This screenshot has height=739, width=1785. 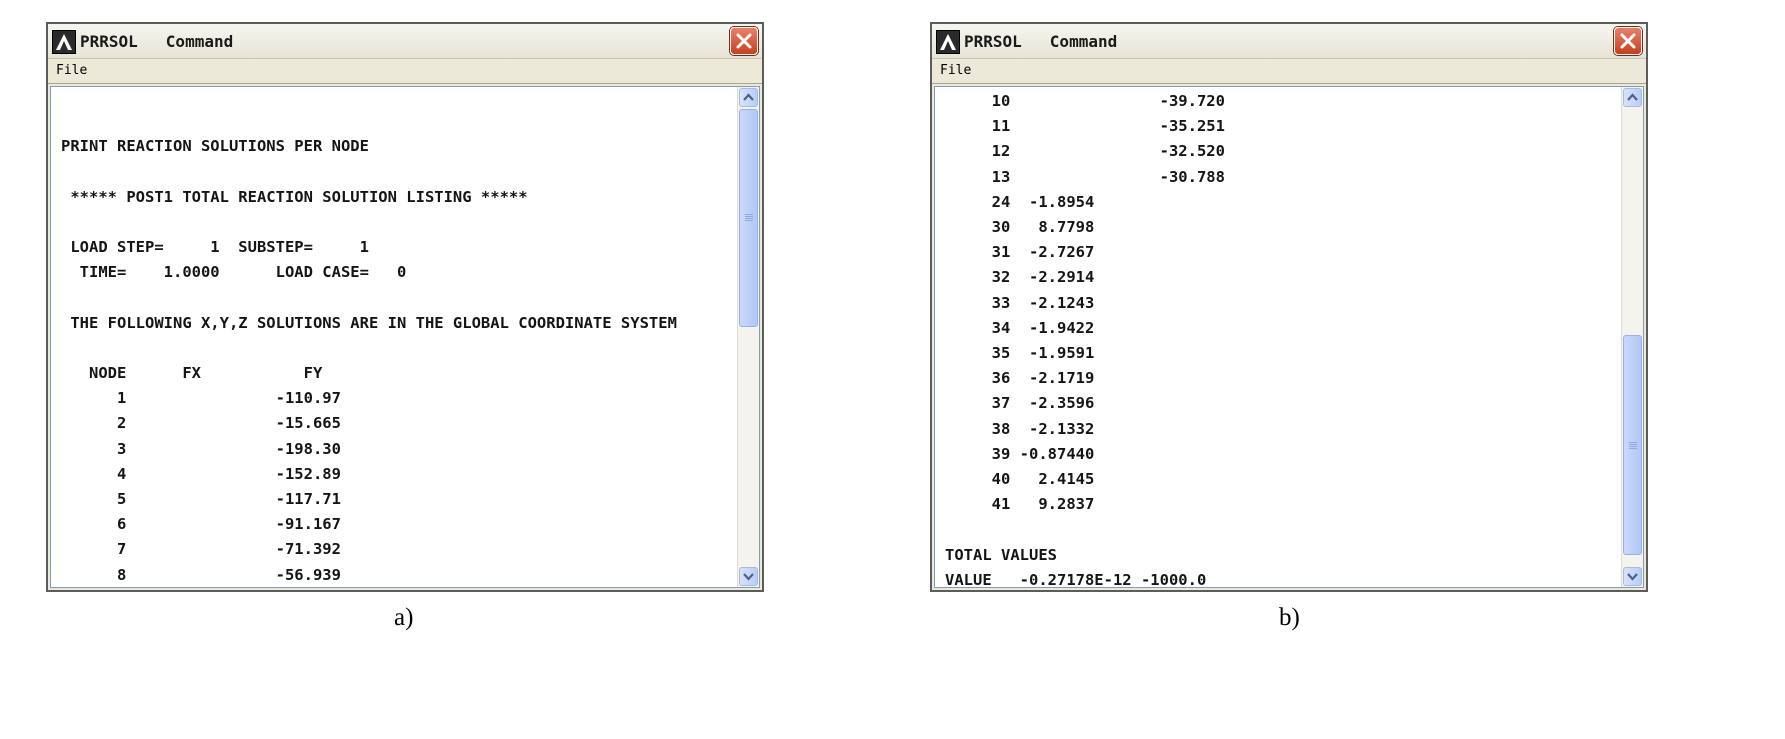 I want to click on output-line: 35 -1.9591, so click(x=1020, y=353).